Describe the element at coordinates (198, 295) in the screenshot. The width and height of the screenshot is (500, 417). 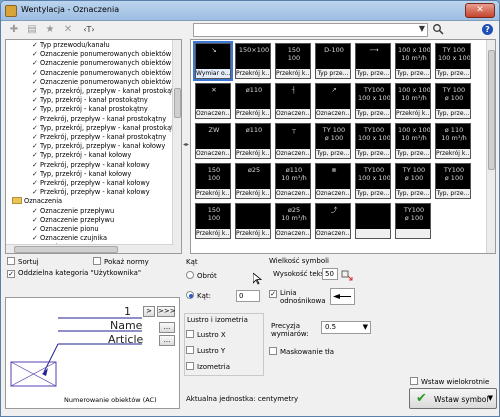
I see `angle-option: Kąt:` at that location.